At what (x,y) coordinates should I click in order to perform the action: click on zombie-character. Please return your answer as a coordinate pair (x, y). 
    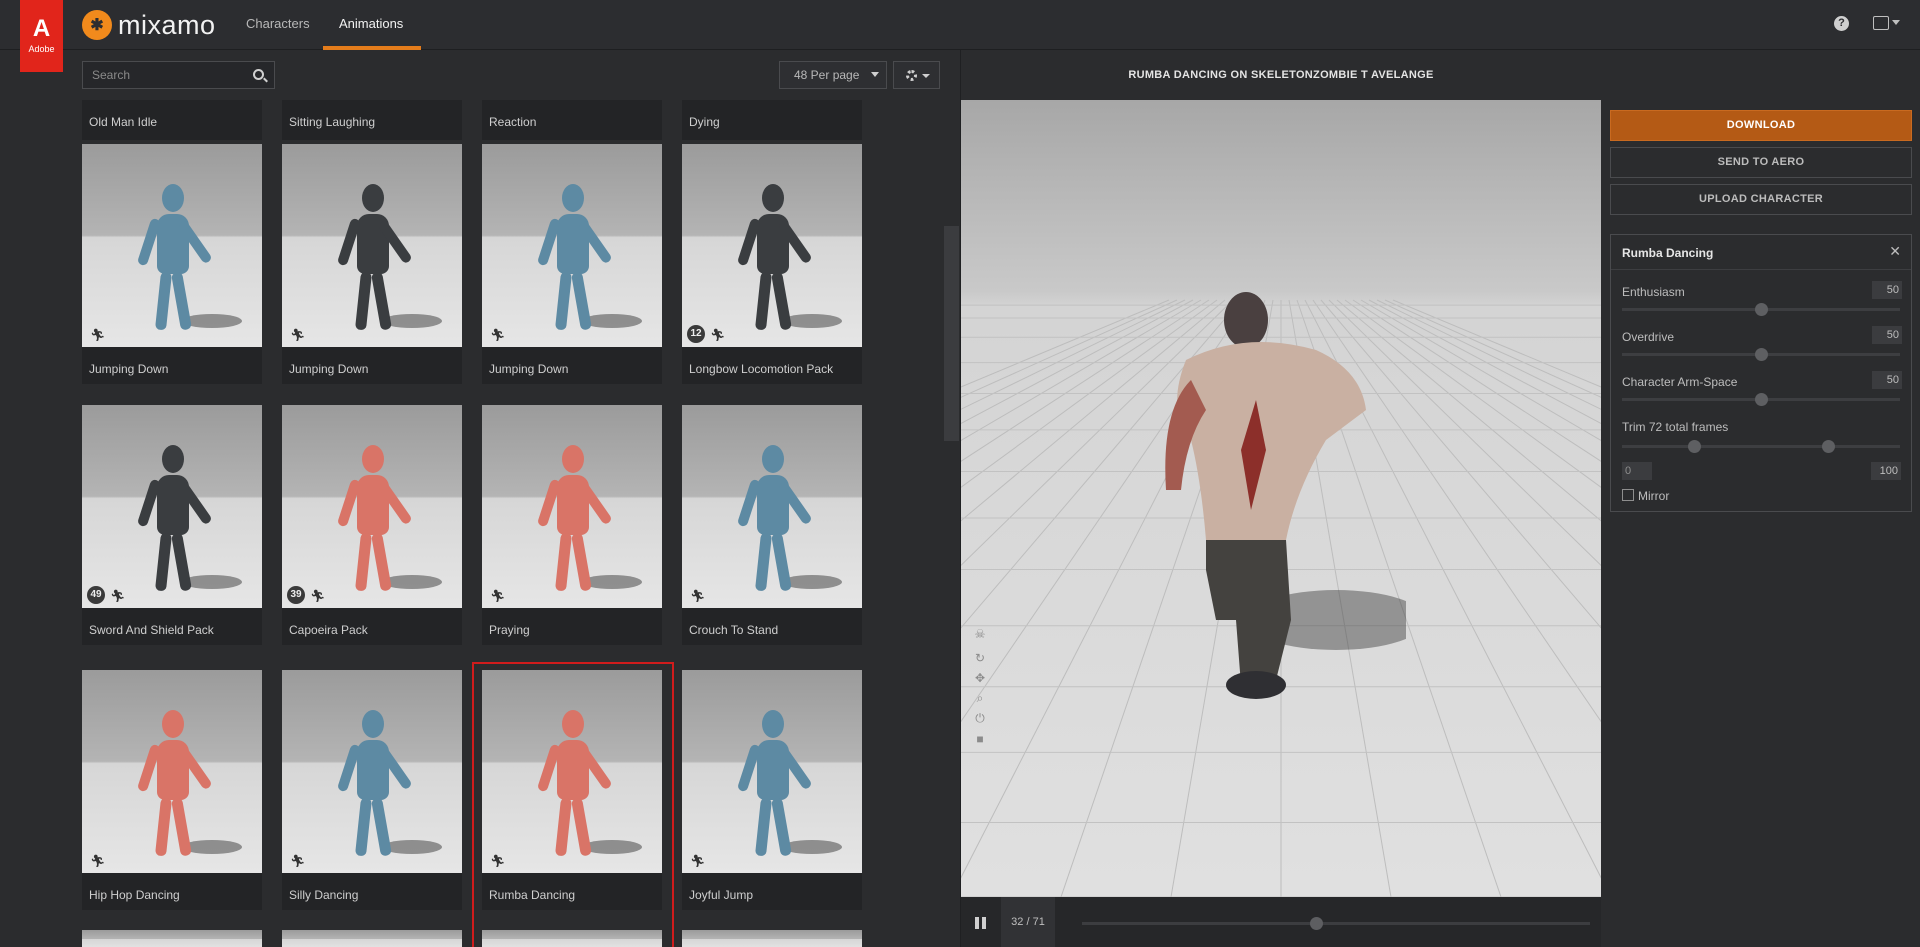
    Looking at the image, I should click on (1285, 495).